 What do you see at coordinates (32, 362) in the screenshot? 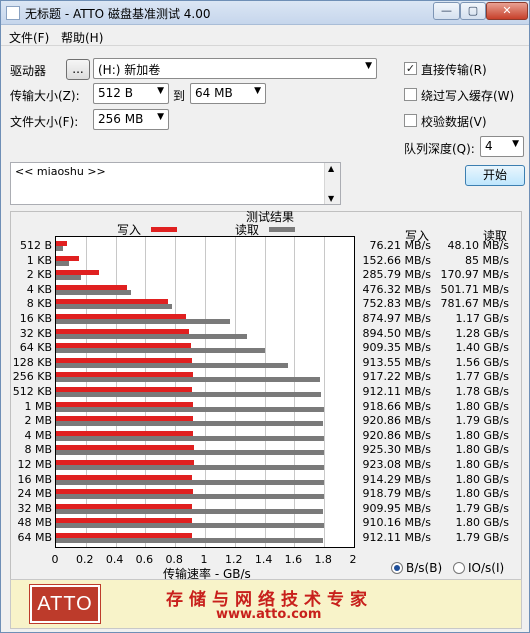
I see `category-label: 128 KB` at bounding box center [32, 362].